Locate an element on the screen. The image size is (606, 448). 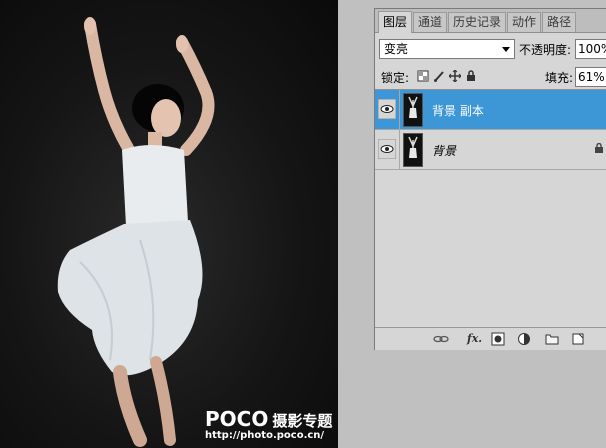
mask-icon is located at coordinates (498, 339).